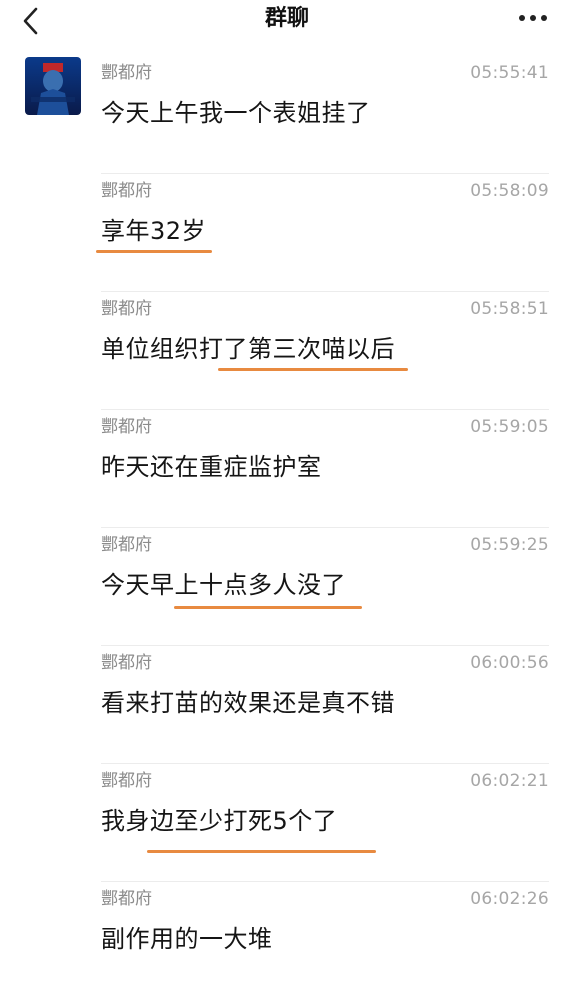 The height and width of the screenshot is (1000, 574). What do you see at coordinates (219, 821) in the screenshot?
I see `message-text: 我身边至少打死5个了` at bounding box center [219, 821].